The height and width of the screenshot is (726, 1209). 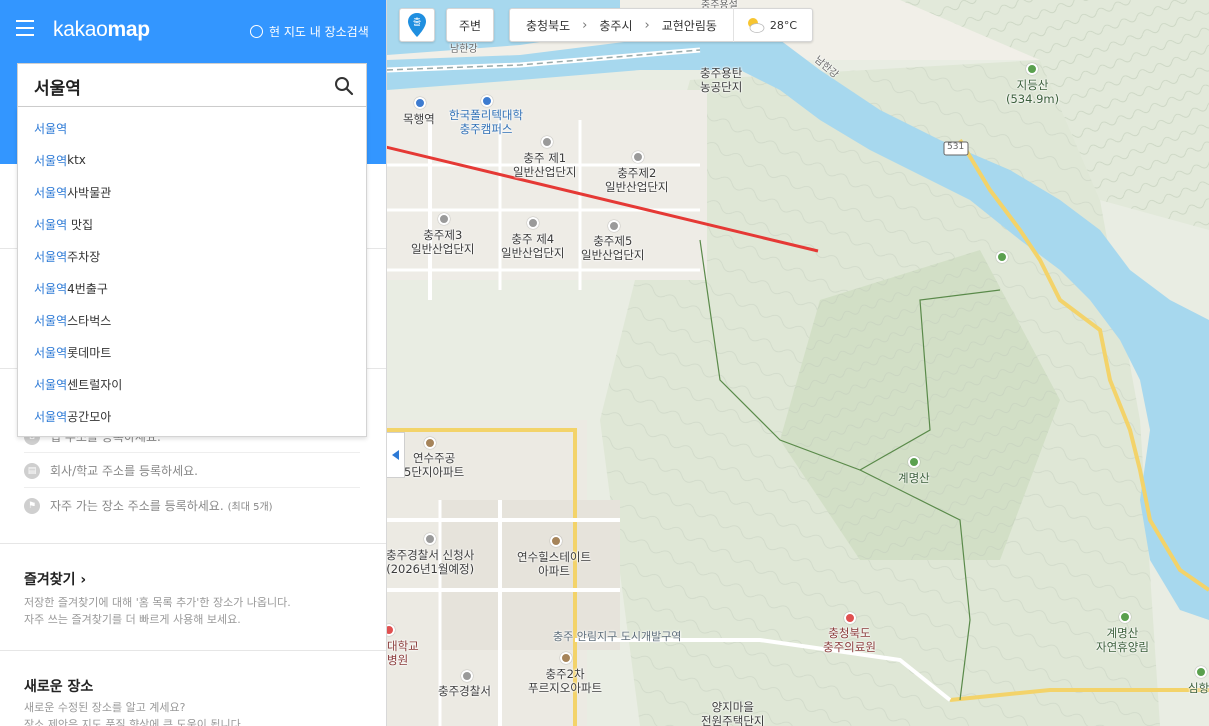 What do you see at coordinates (1122, 640) in the screenshot?
I see `label-forest: 계명산 자연휴양림` at bounding box center [1122, 640].